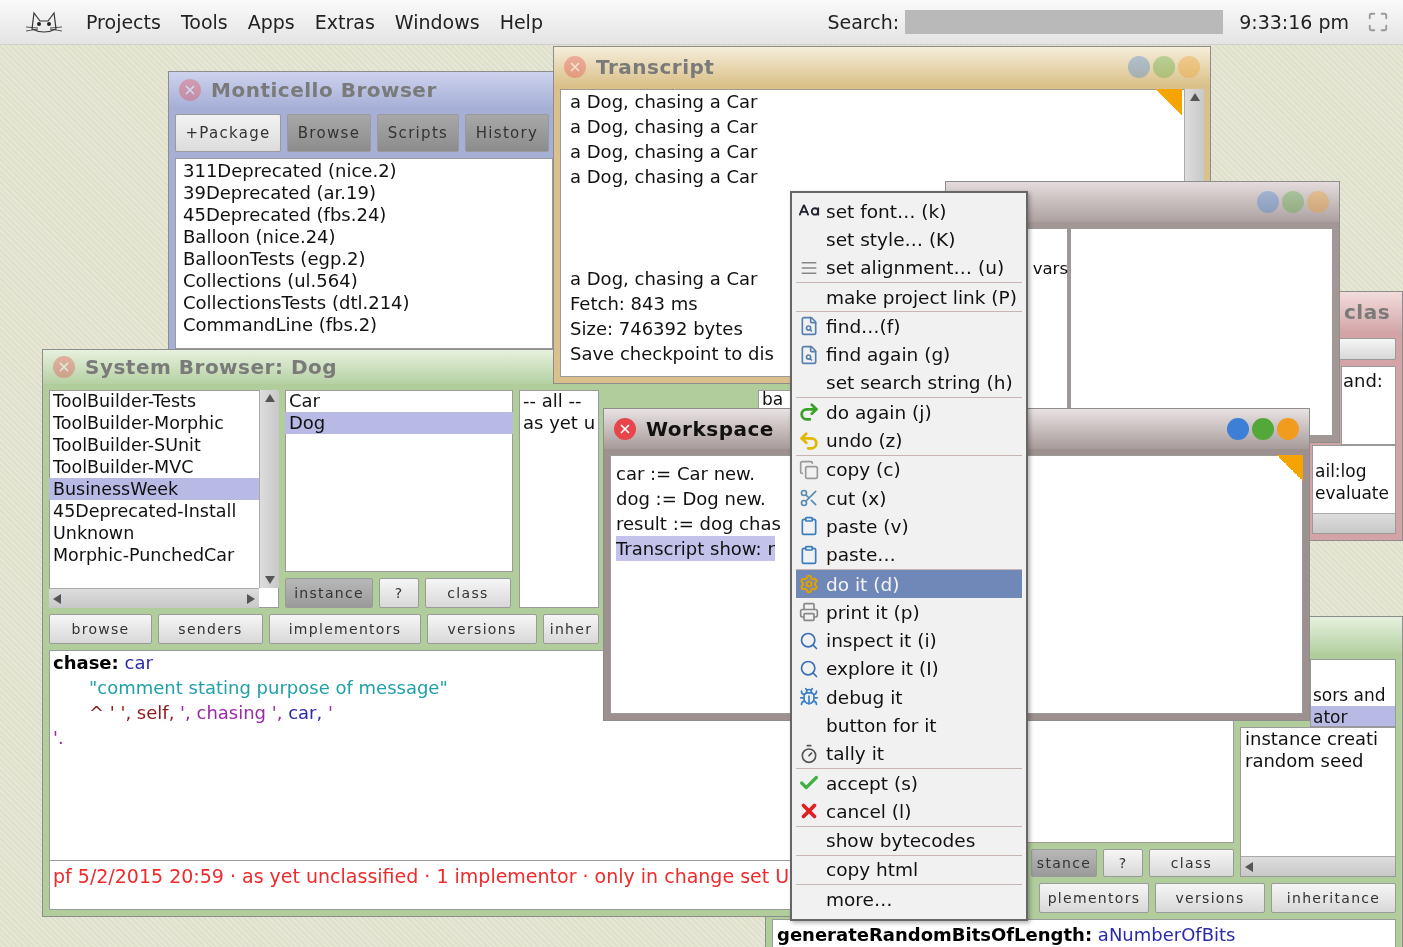  Describe the element at coordinates (210, 713) in the screenshot. I see `code-line: ^ ' ', self, ', chasing ', car, '` at that location.